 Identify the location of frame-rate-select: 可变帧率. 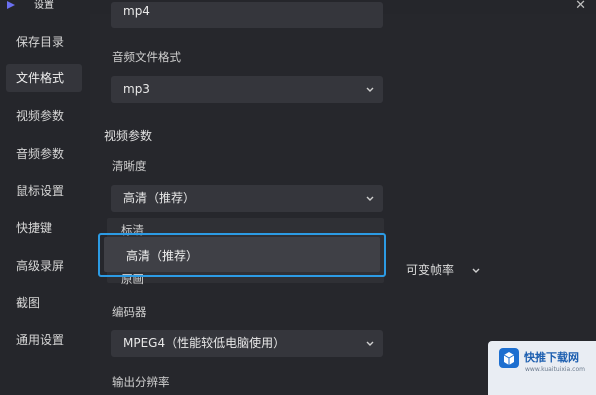
(445, 270).